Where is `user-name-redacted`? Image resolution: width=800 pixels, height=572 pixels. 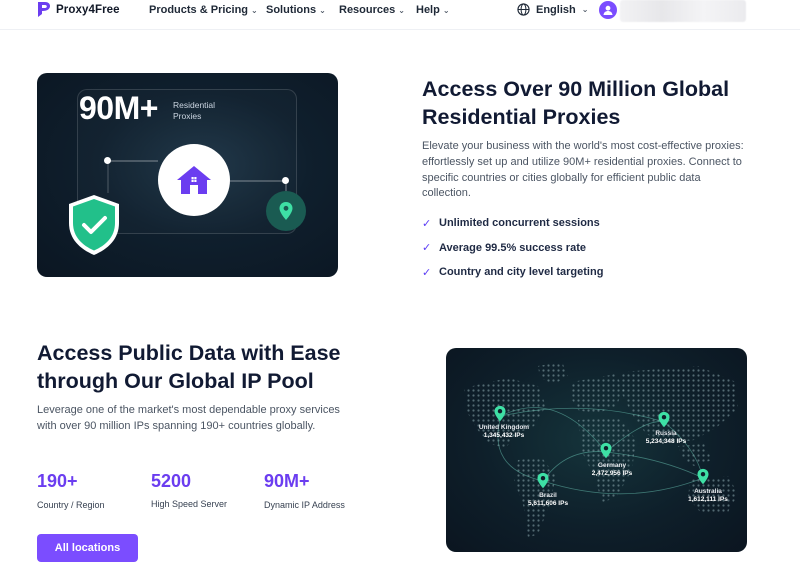
user-name-redacted is located at coordinates (683, 11).